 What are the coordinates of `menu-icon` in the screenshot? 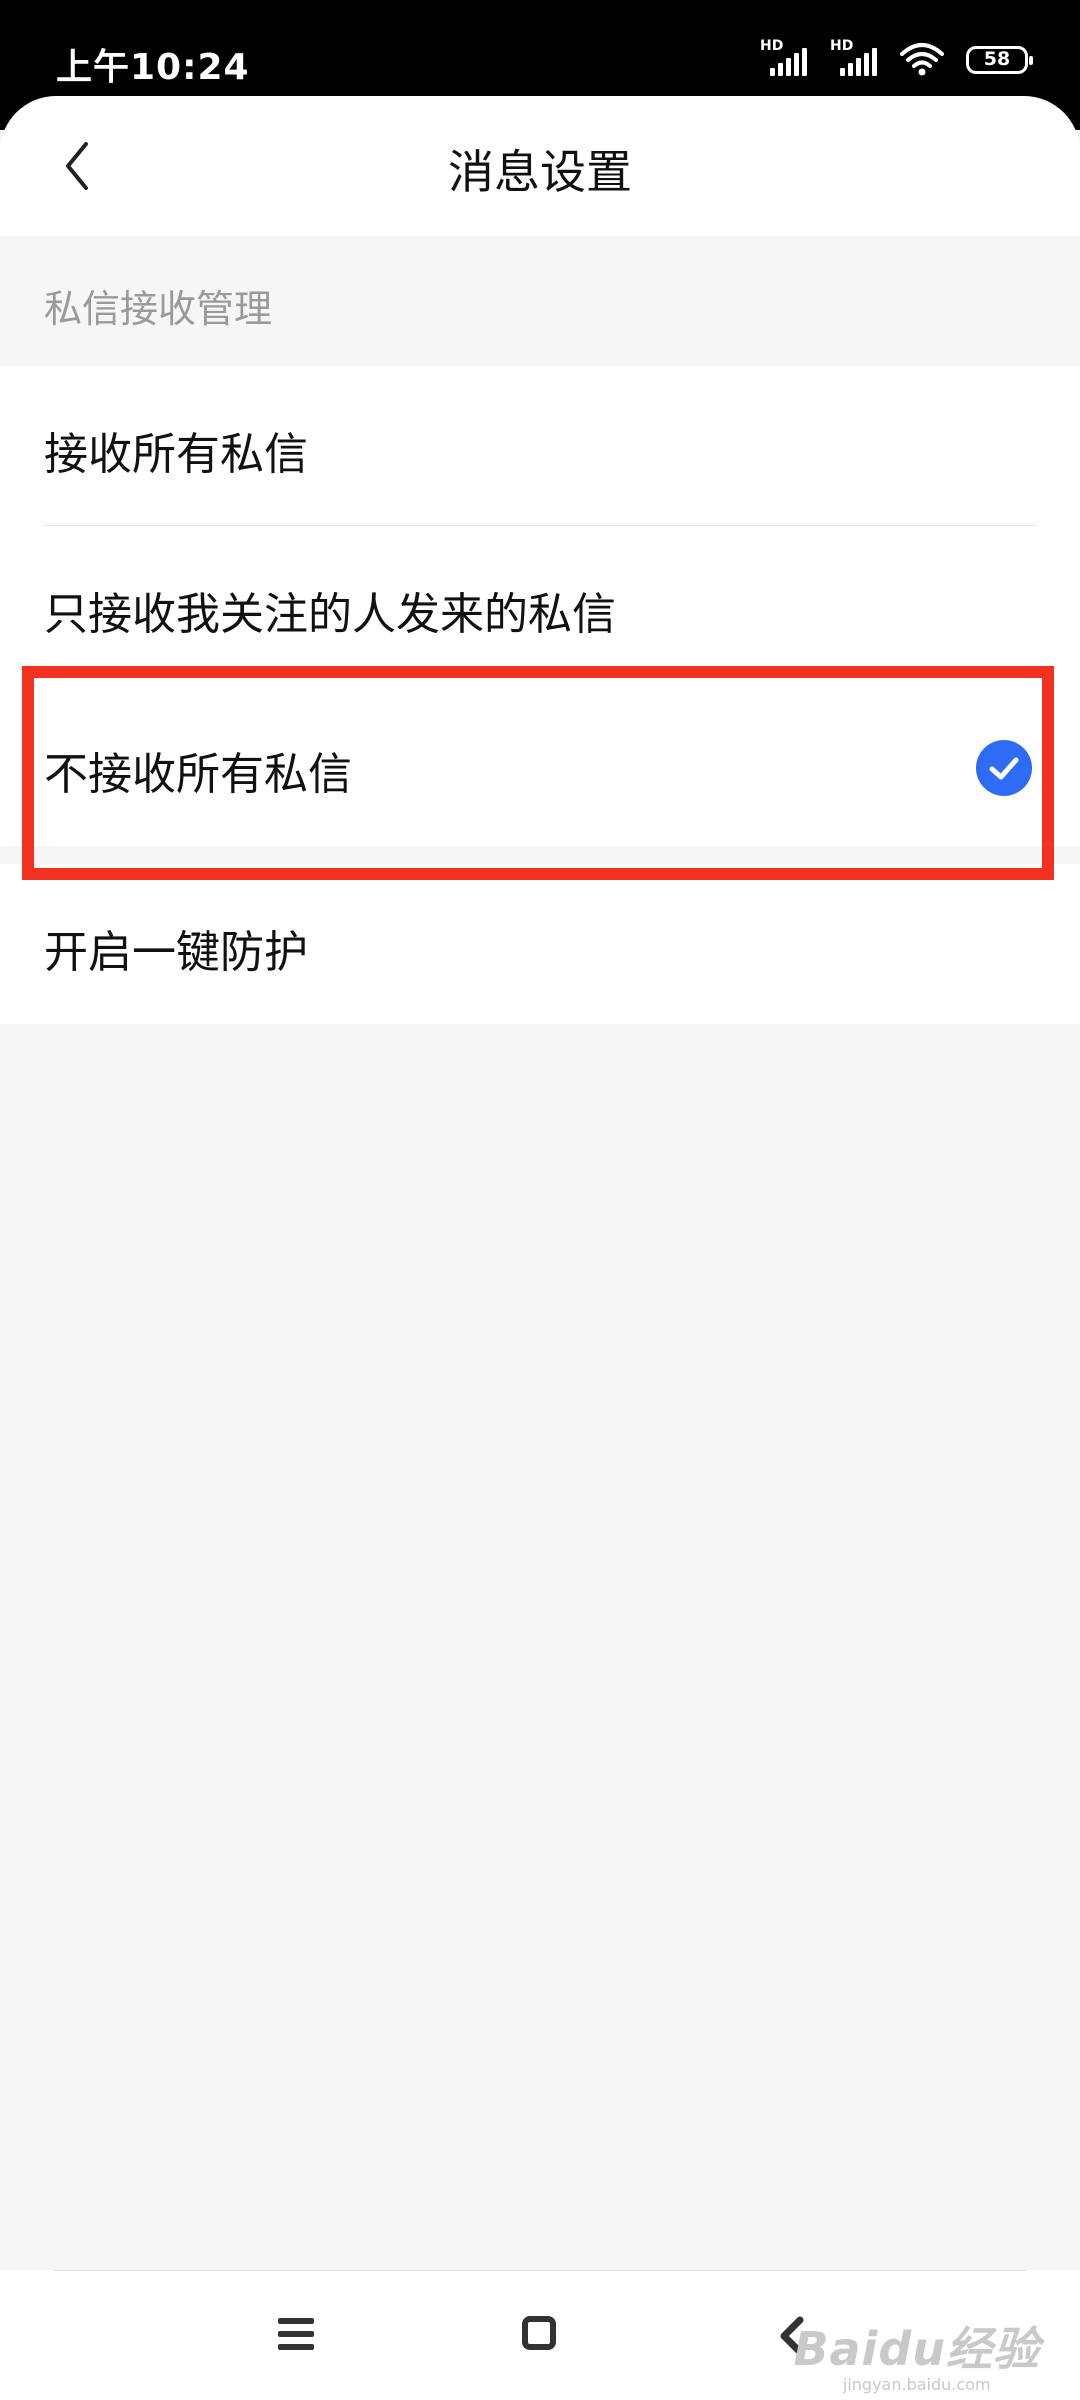 It's located at (296, 2335).